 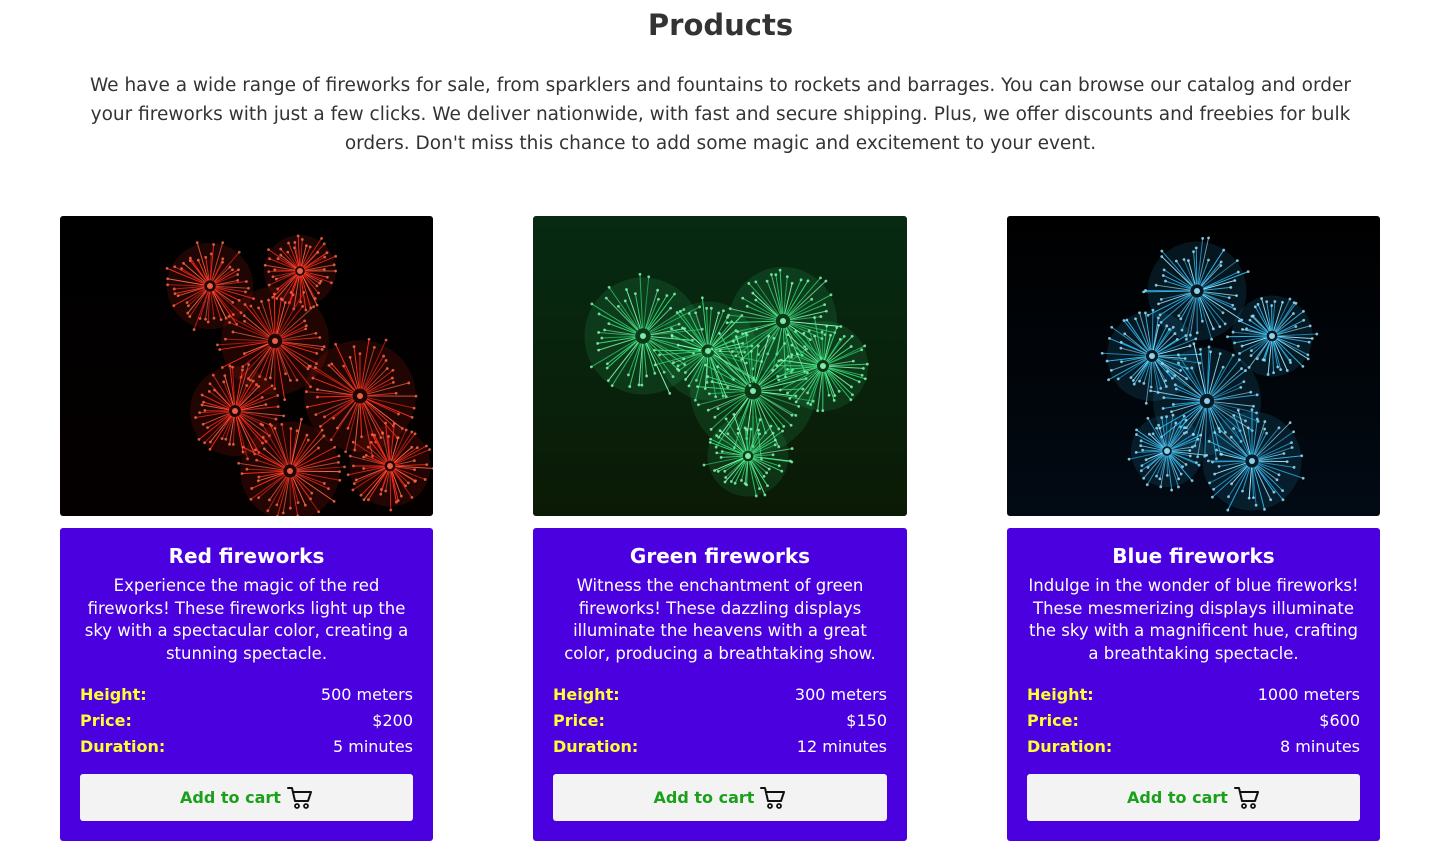 What do you see at coordinates (366, 694) in the screenshot?
I see `height-value: 500 meters` at bounding box center [366, 694].